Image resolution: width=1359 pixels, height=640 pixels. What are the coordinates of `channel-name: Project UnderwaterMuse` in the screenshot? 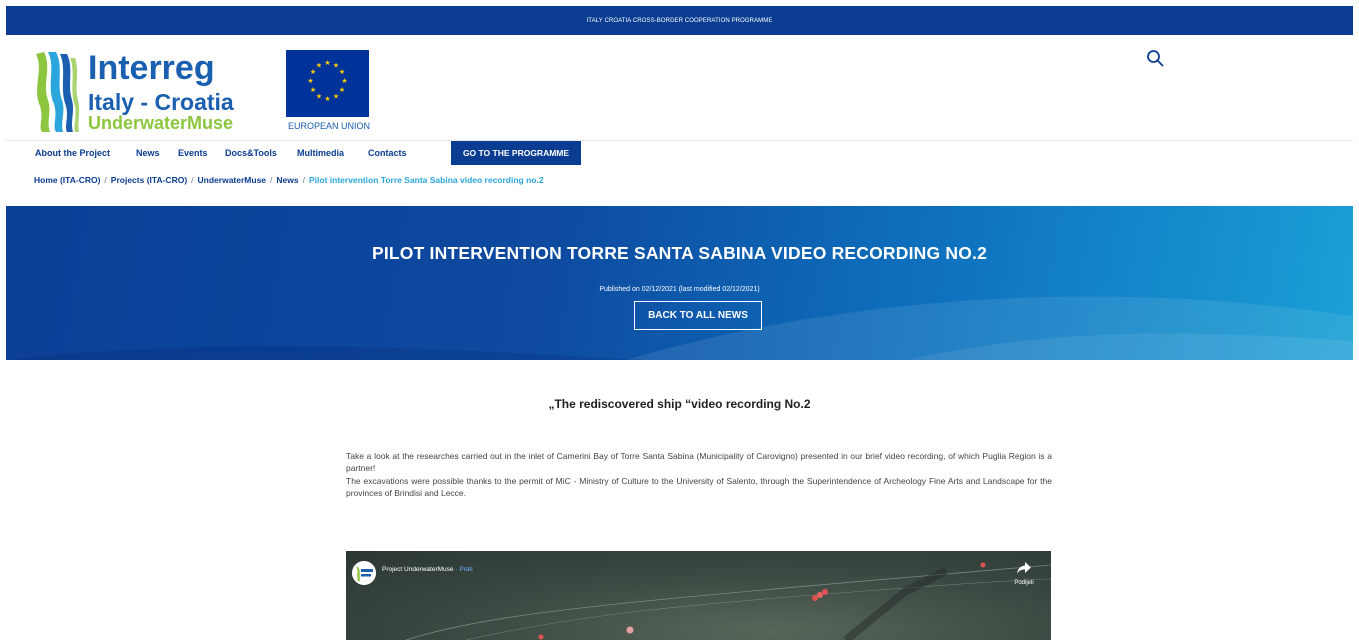 It's located at (418, 569).